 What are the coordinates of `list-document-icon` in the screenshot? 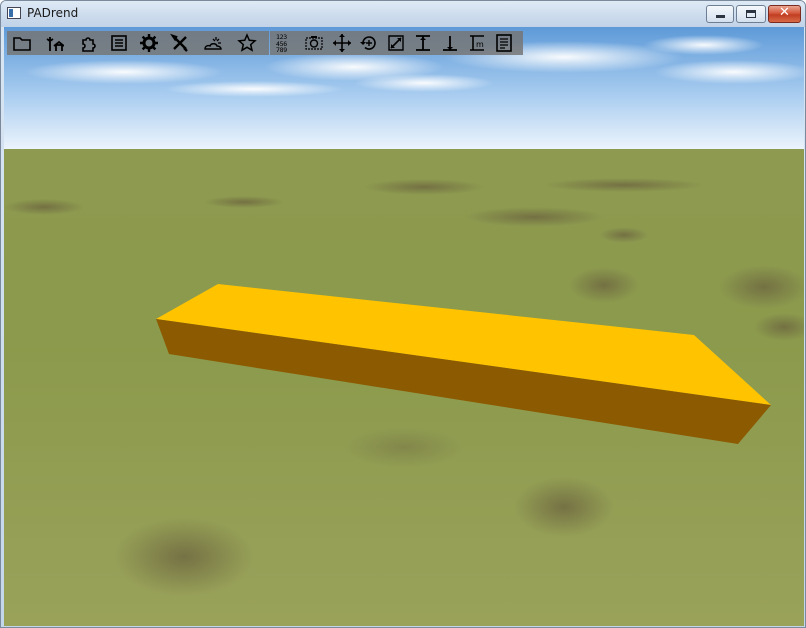 It's located at (119, 43).